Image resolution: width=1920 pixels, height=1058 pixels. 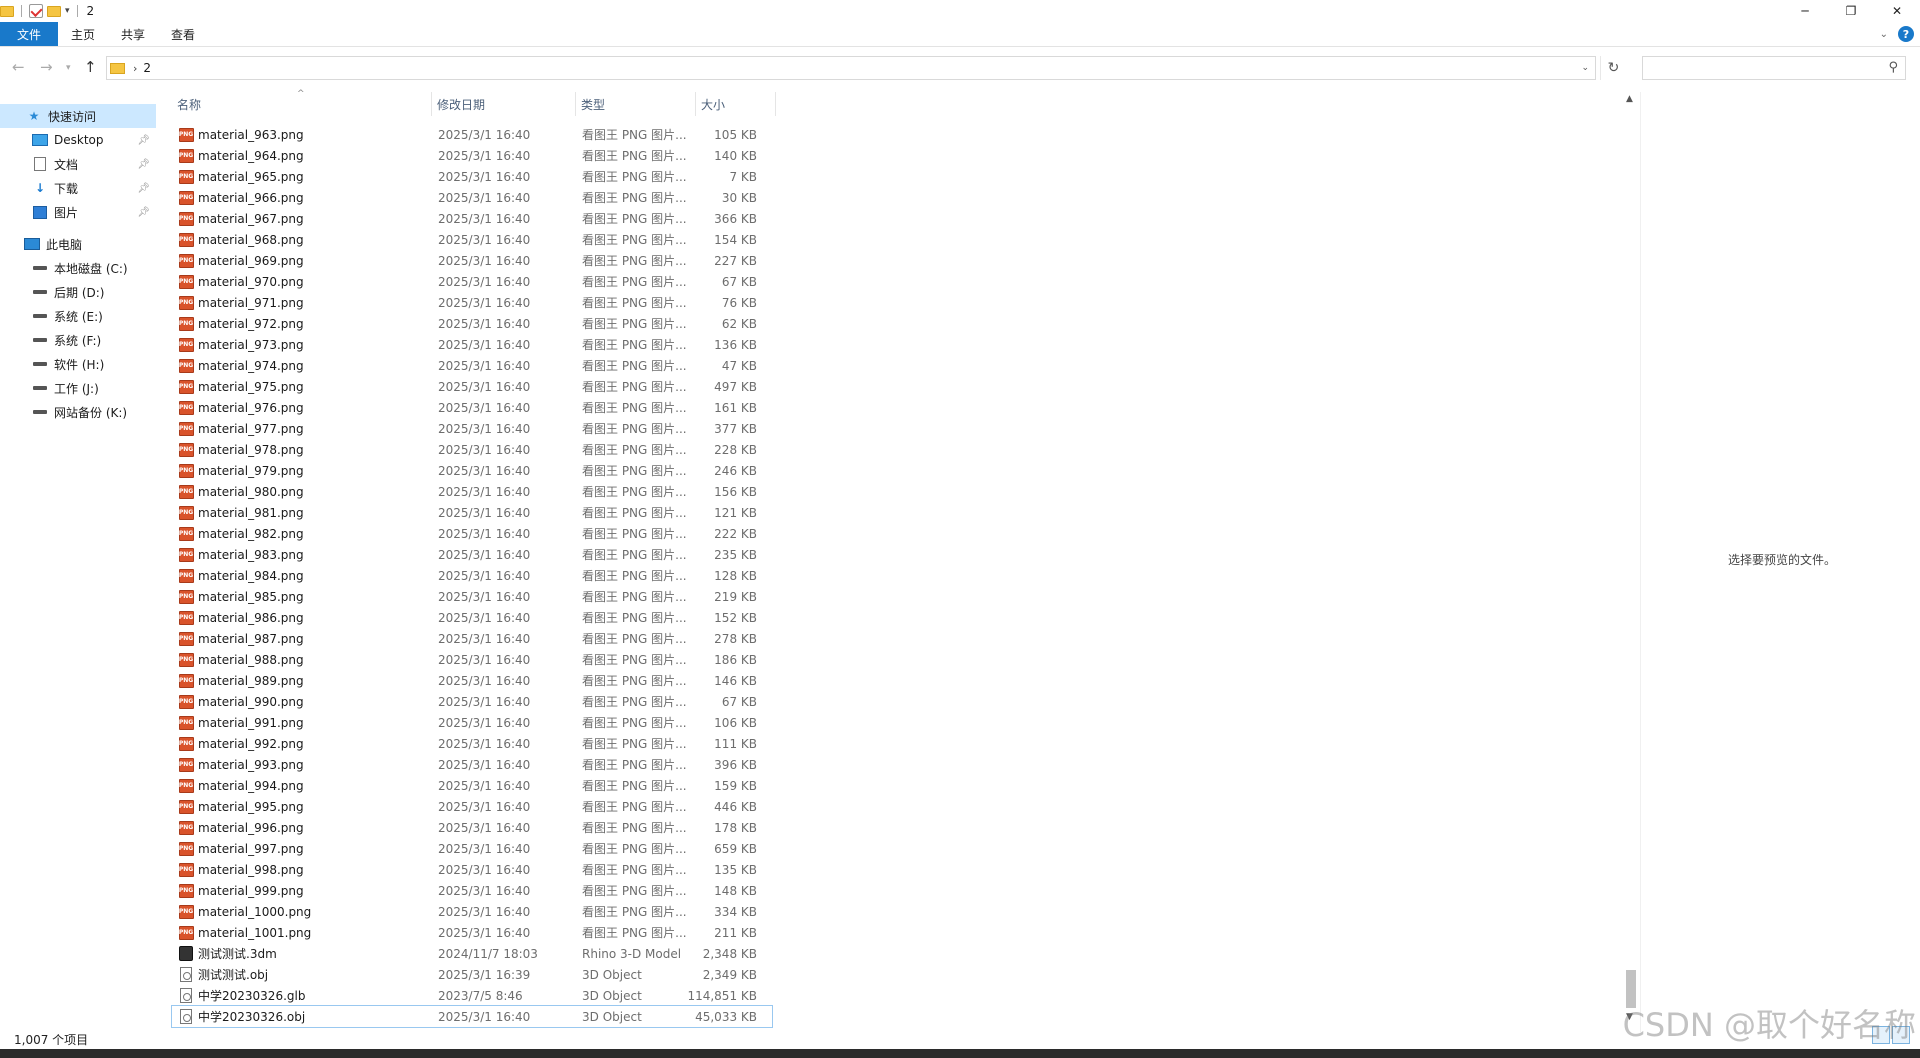 What do you see at coordinates (504, 104) in the screenshot?
I see `column-header-date: 修改日期` at bounding box center [504, 104].